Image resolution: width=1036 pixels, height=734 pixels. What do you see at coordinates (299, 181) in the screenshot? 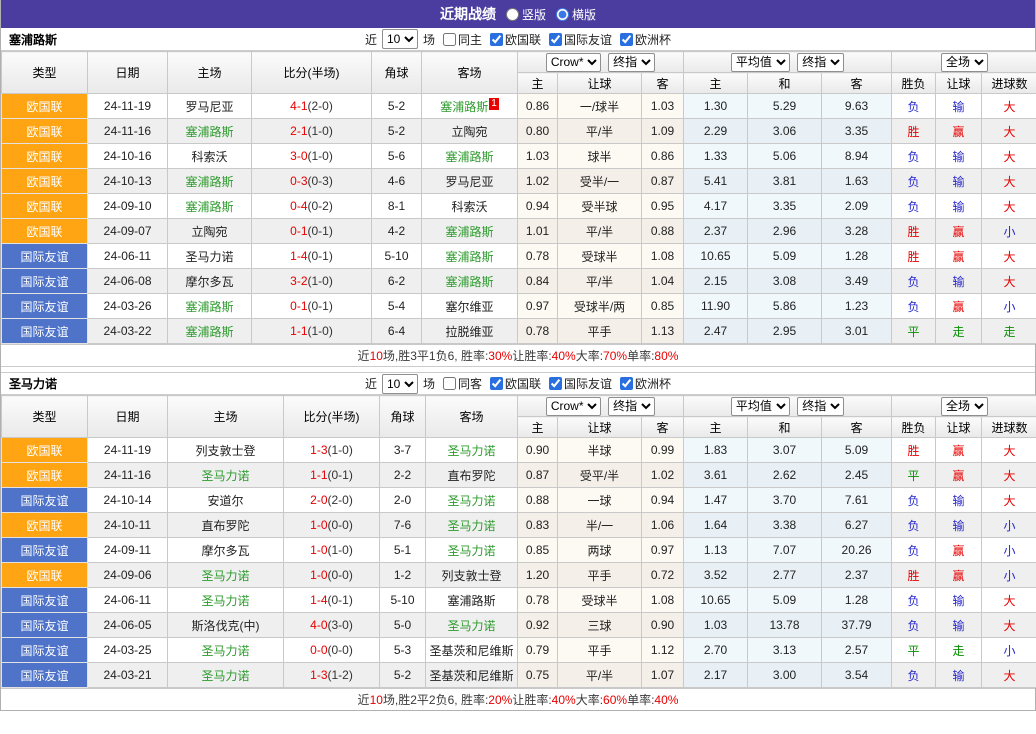
I see `full-score: 0-3` at bounding box center [299, 181].